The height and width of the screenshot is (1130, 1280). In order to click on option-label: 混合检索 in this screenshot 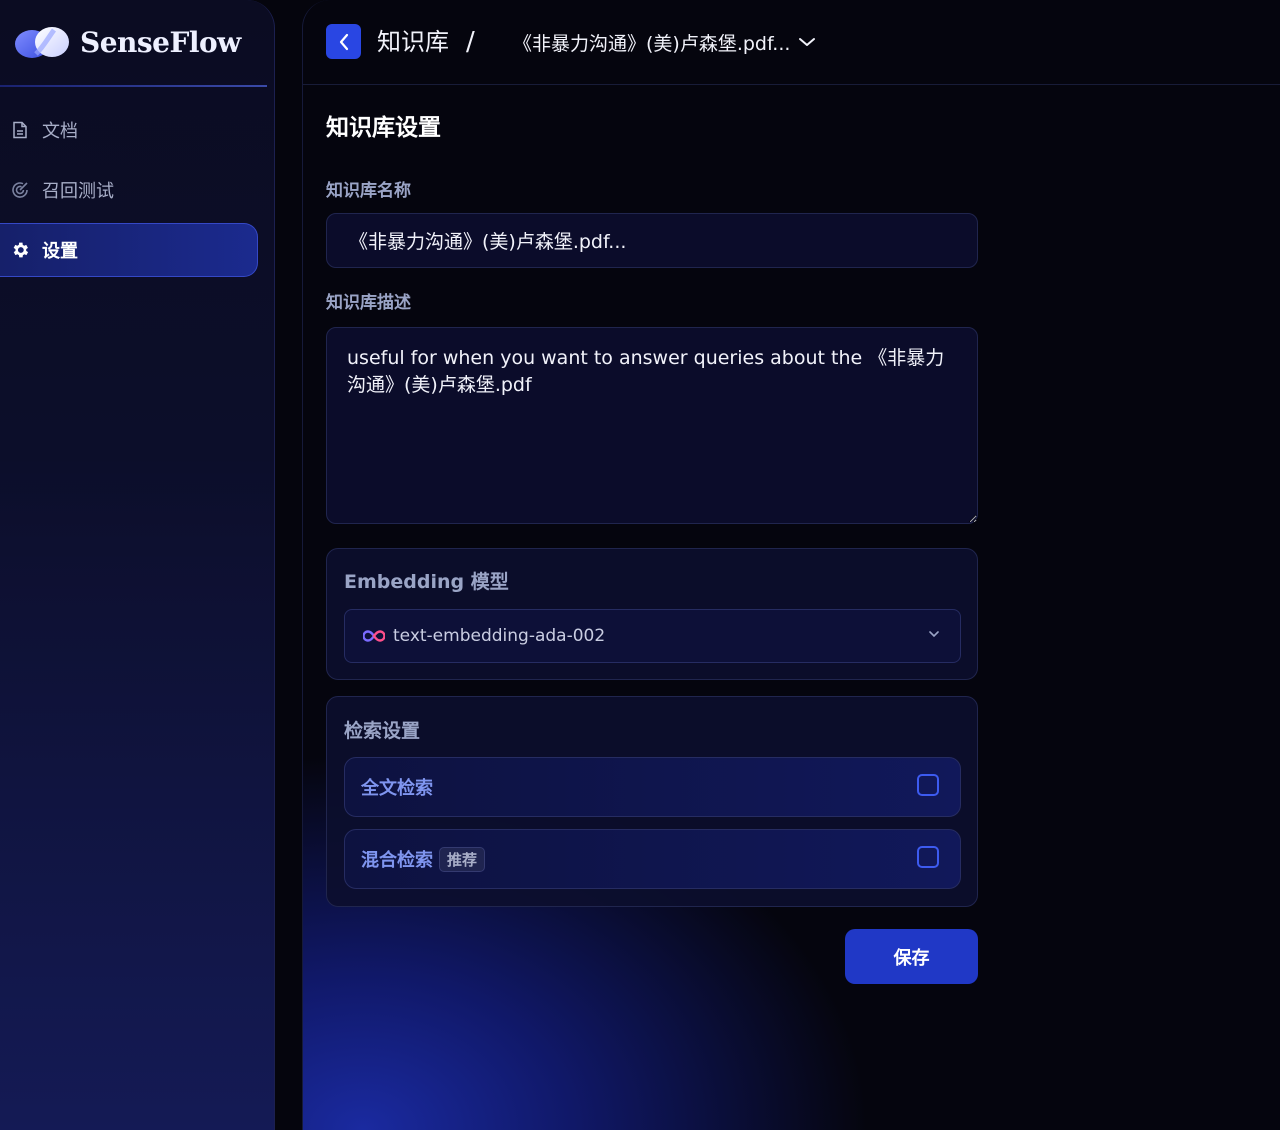, I will do `click(397, 860)`.